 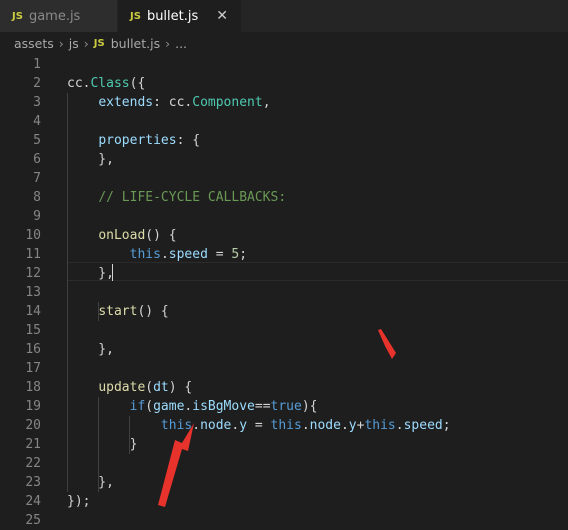 What do you see at coordinates (284, 254) in the screenshot?
I see `code-line: 11 this.speed = 5;` at bounding box center [284, 254].